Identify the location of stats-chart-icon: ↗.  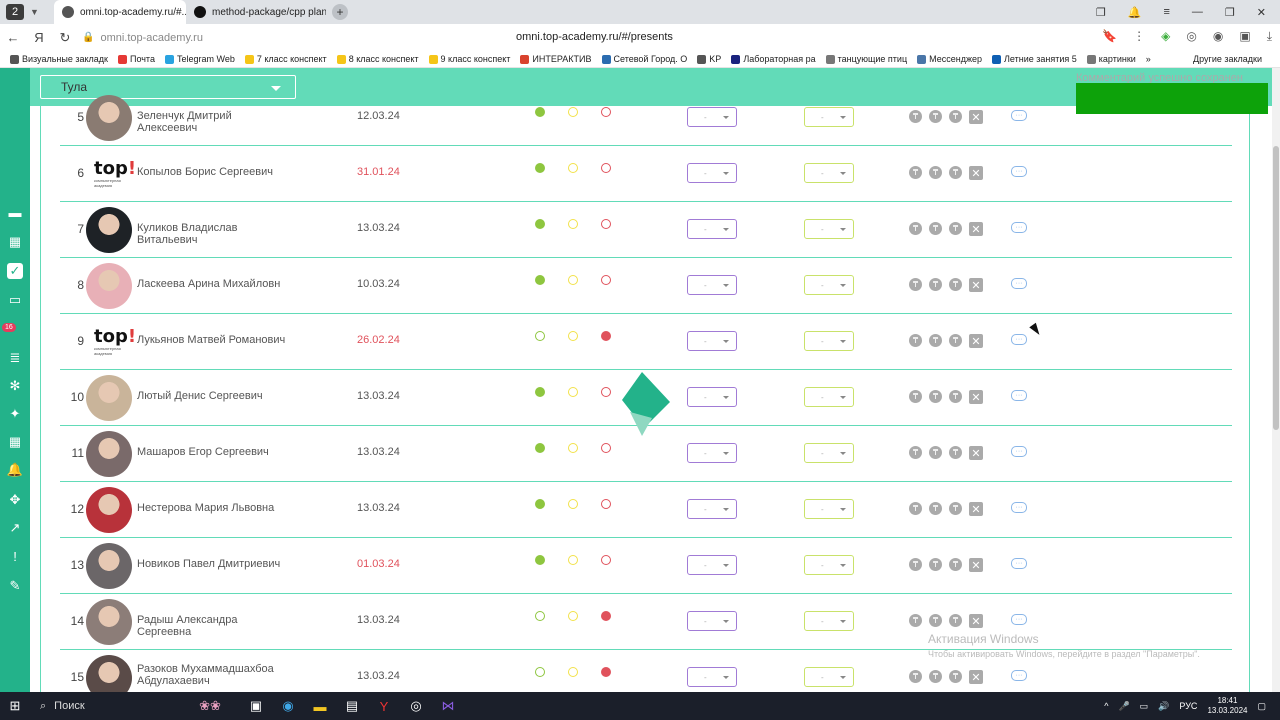
(15, 528).